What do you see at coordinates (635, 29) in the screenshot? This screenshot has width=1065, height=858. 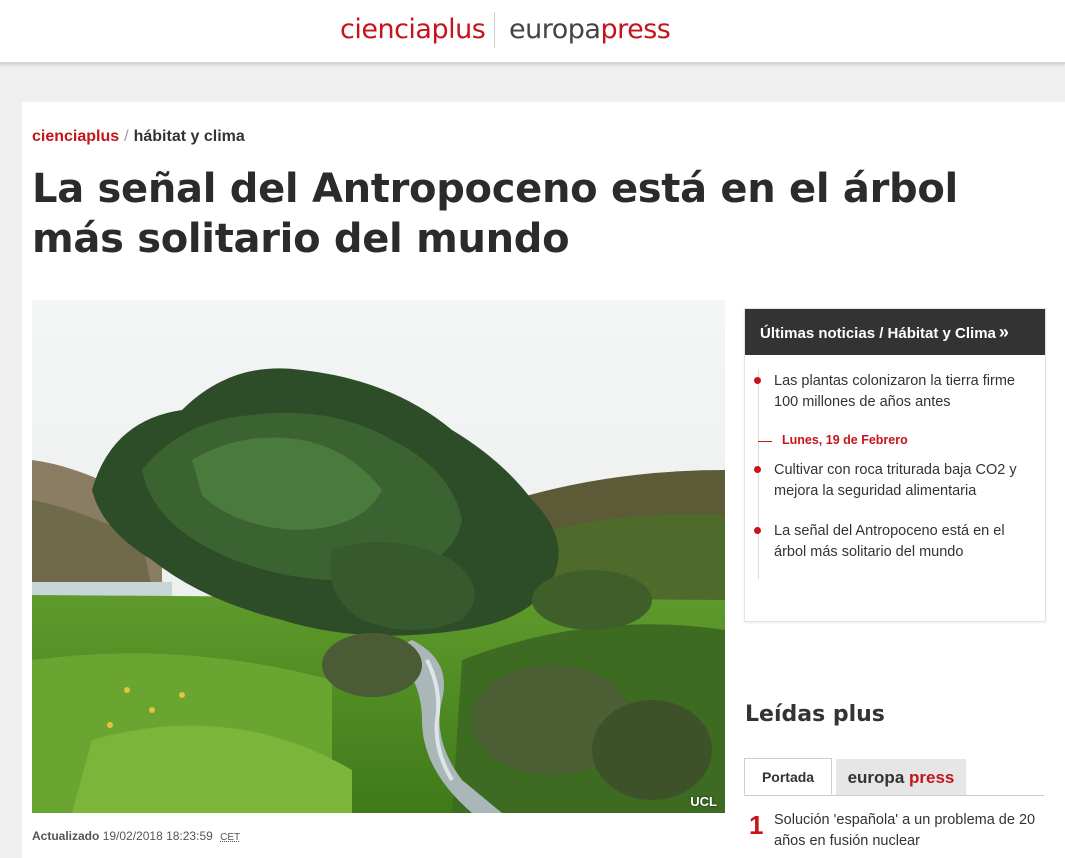 I see `logo-press-text: press` at bounding box center [635, 29].